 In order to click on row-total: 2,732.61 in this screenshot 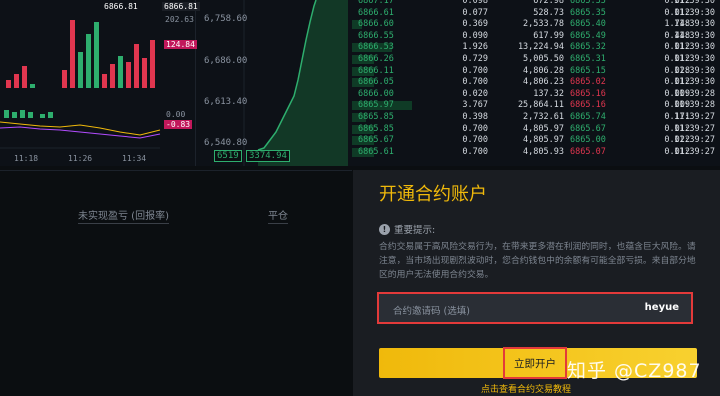, I will do `click(543, 117)`.